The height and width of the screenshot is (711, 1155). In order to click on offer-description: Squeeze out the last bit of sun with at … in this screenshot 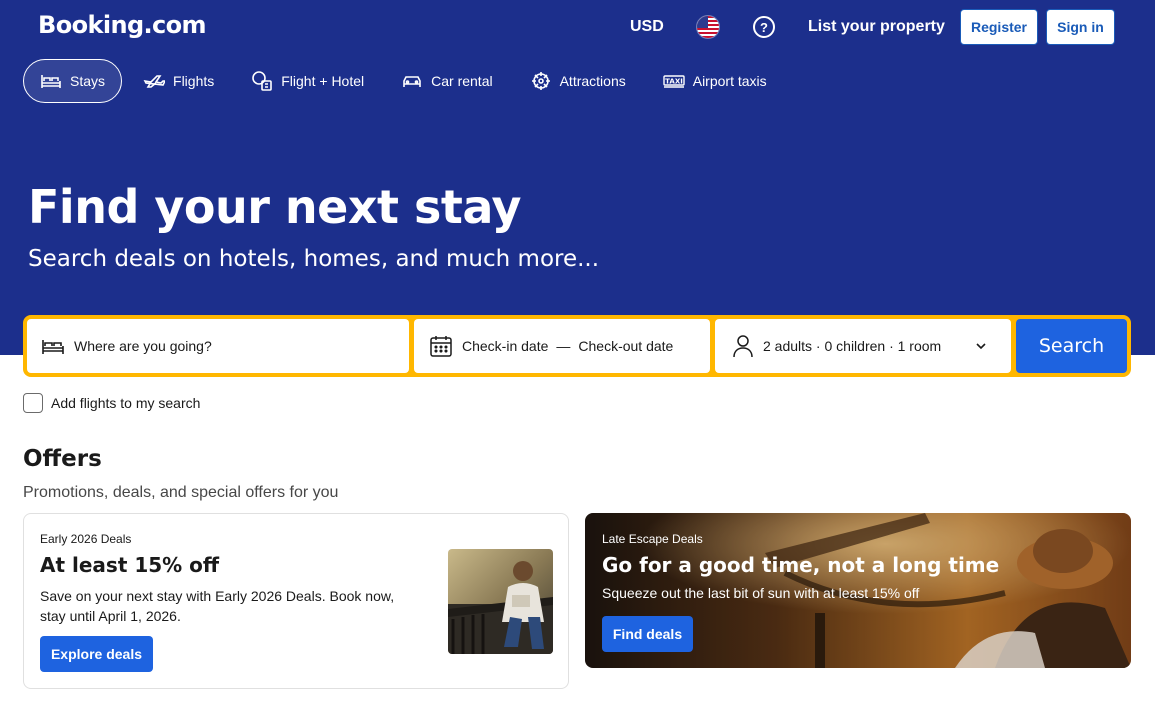, I will do `click(761, 593)`.